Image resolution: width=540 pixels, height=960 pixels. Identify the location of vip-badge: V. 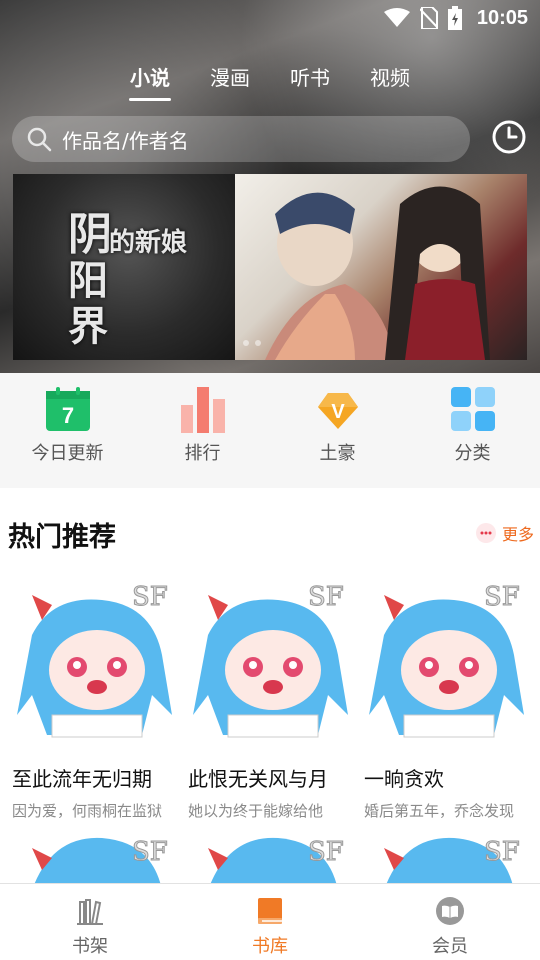
(338, 412).